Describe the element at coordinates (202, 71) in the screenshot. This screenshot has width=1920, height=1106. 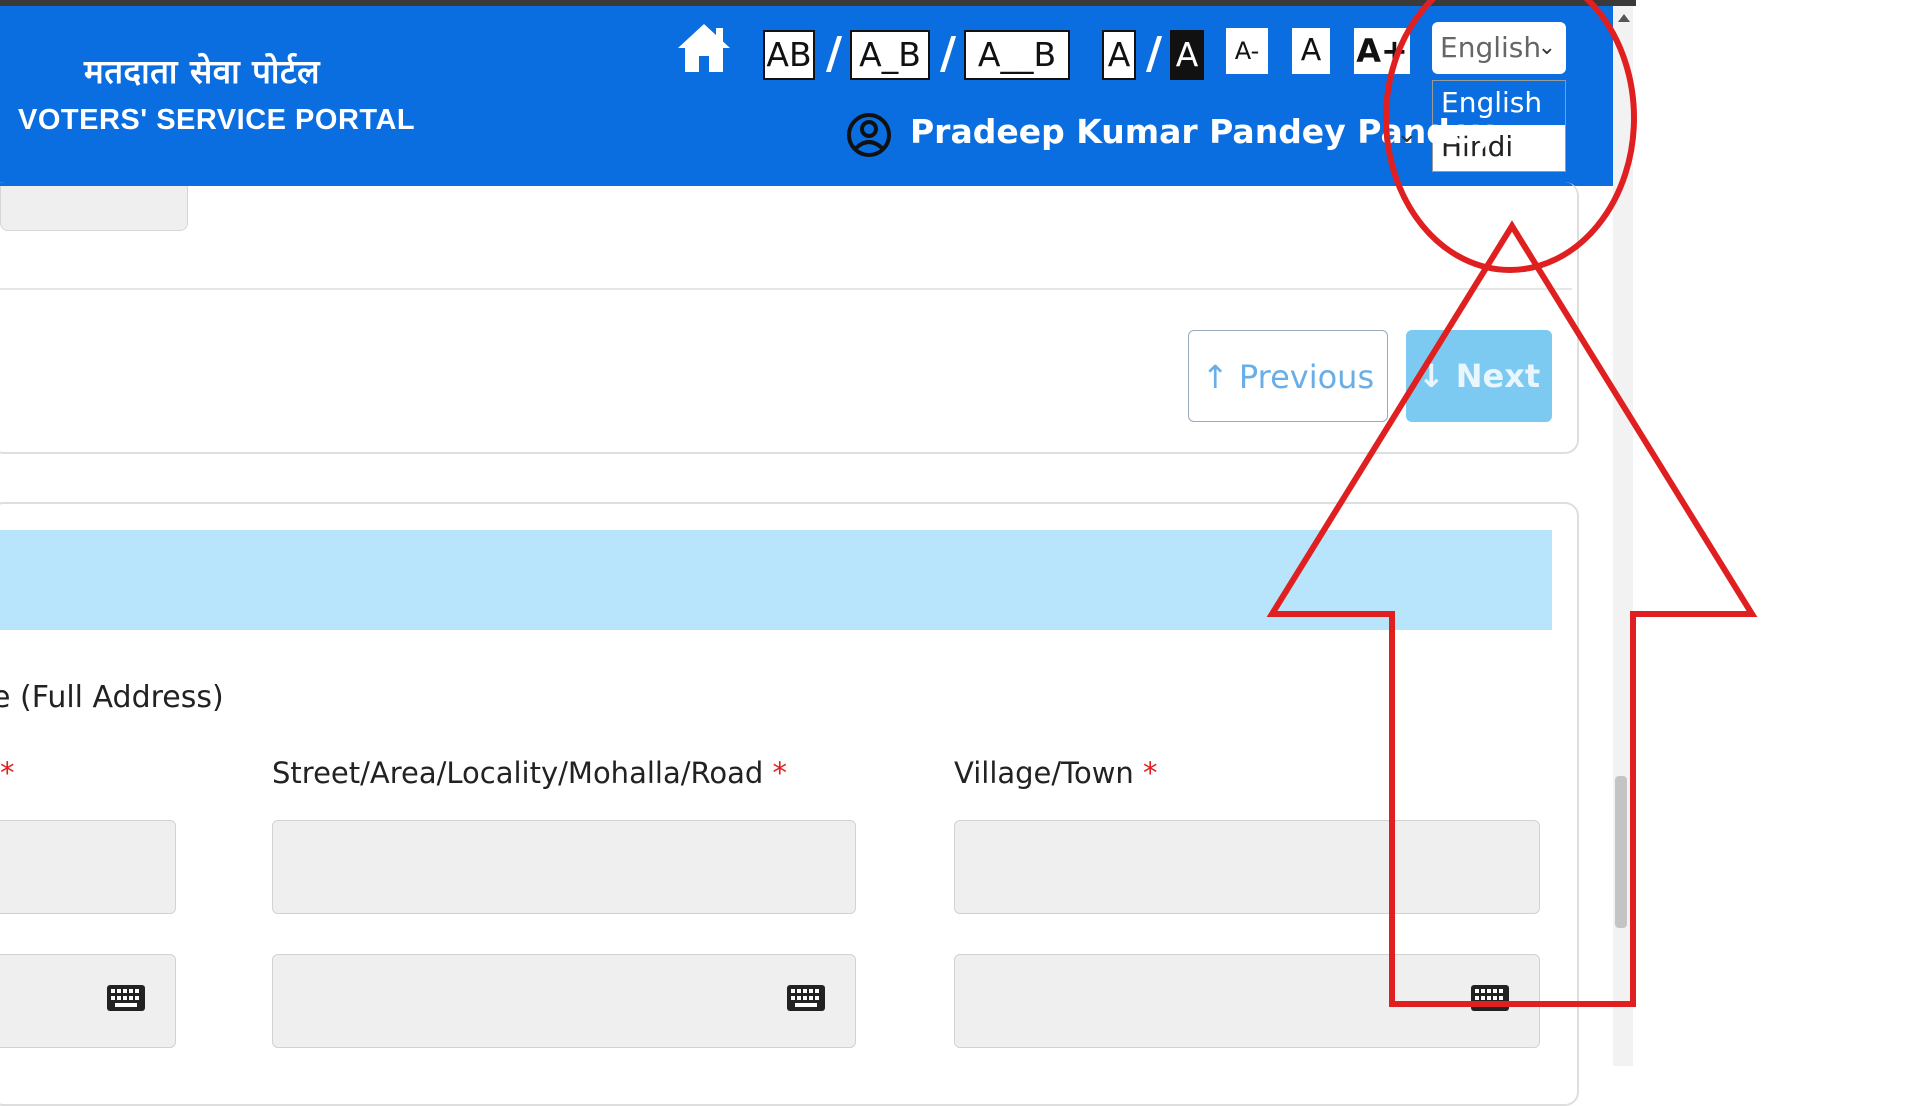
I see `brand-title-hindi: मतदाता सेवा पोर्टल` at that location.